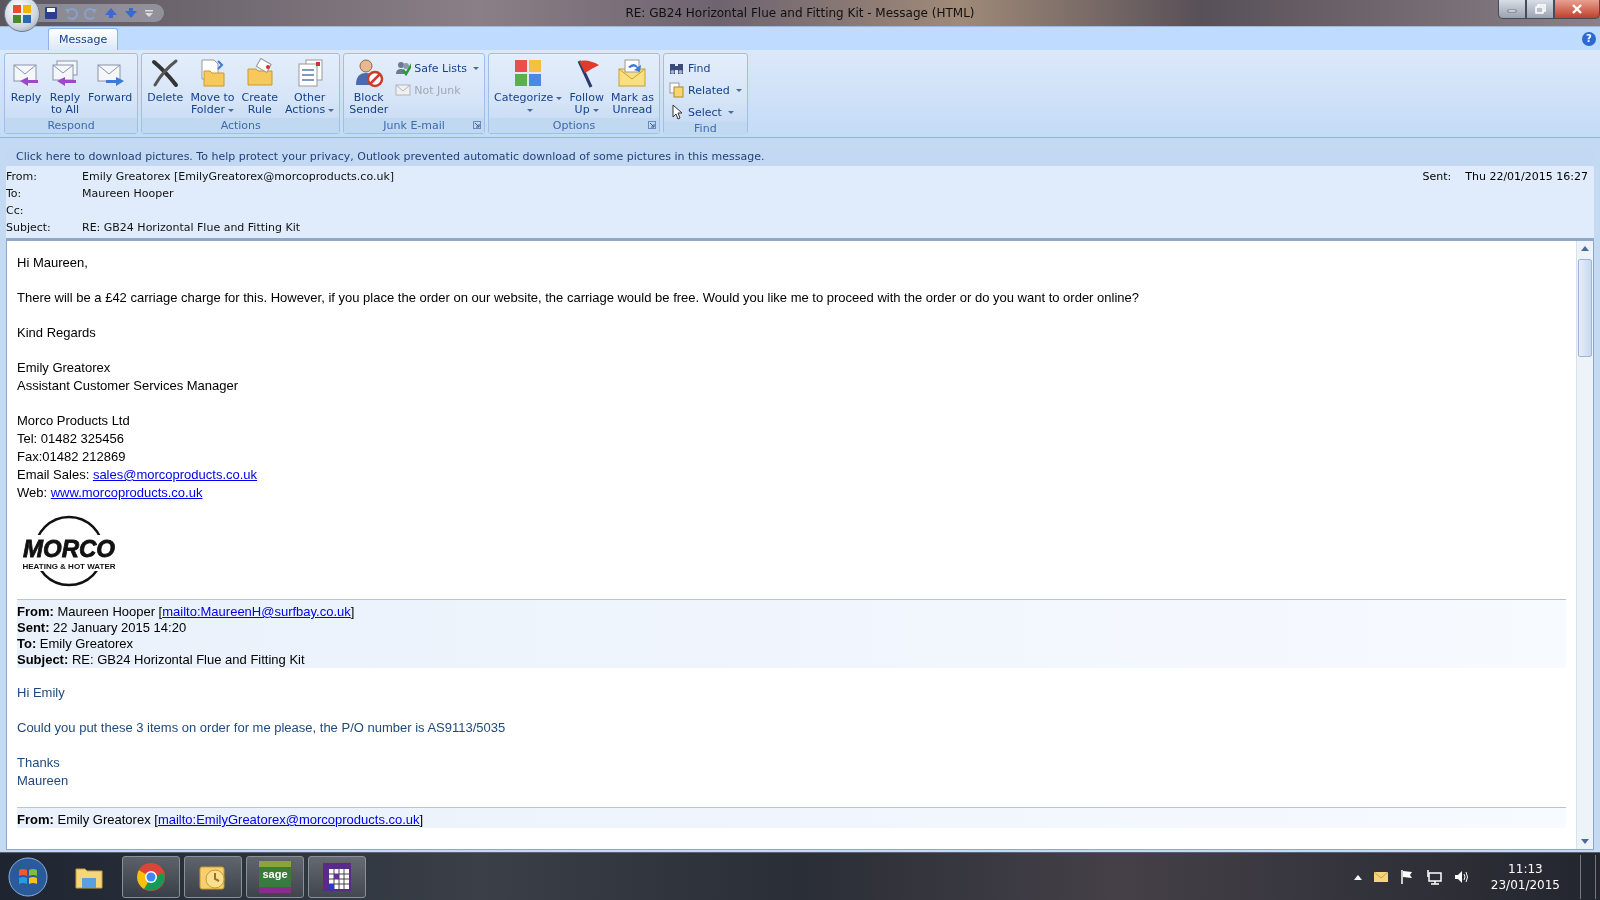  Describe the element at coordinates (705, 128) in the screenshot. I see `group-label: Find` at that location.